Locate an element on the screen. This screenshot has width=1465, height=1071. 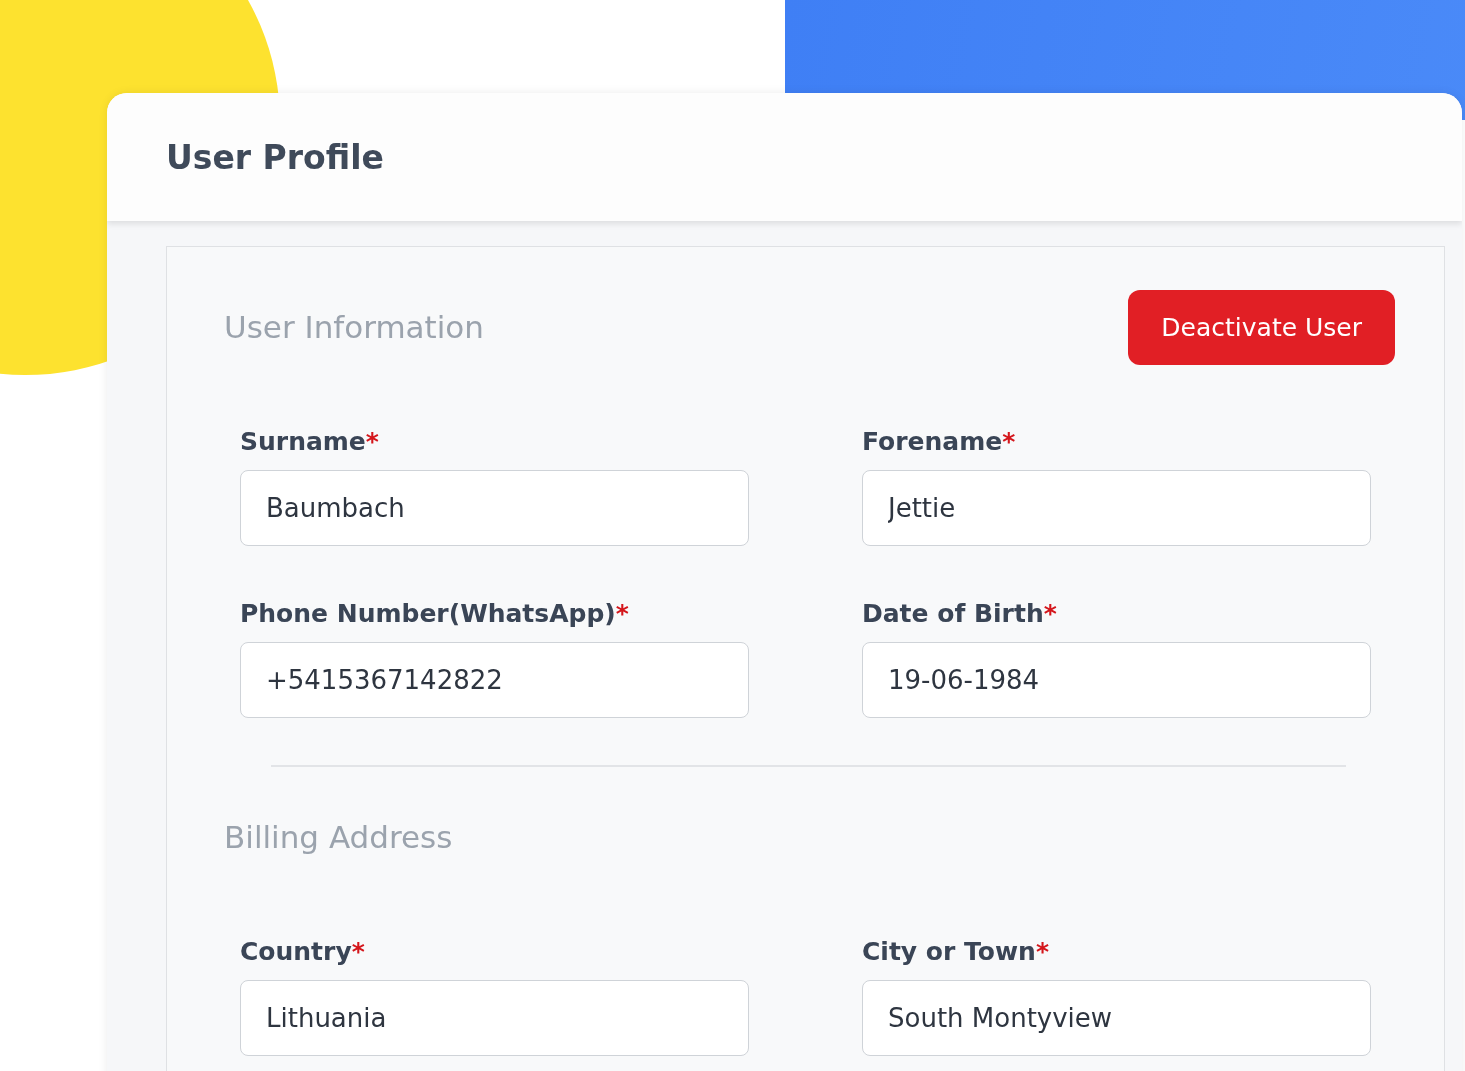
field-label: Phone Number(WhatsApp)* is located at coordinates (435, 613).